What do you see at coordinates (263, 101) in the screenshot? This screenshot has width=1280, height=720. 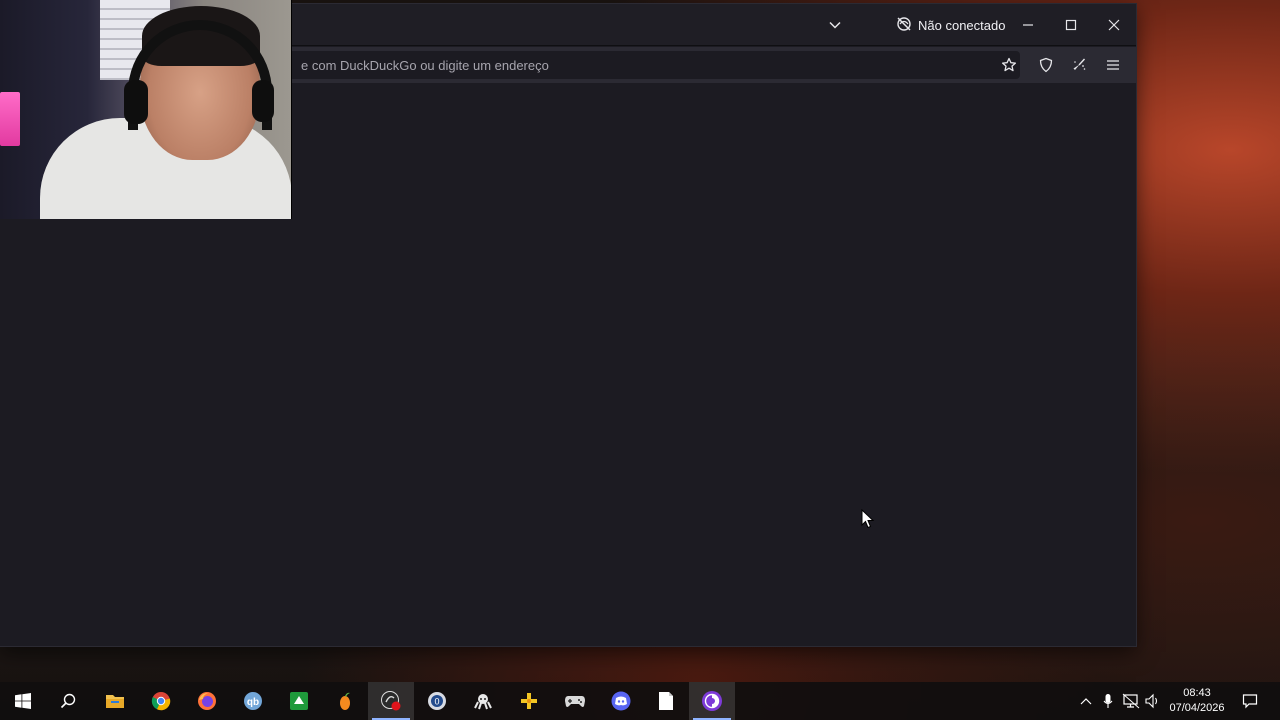 I see `webcam-headset-cup-right` at bounding box center [263, 101].